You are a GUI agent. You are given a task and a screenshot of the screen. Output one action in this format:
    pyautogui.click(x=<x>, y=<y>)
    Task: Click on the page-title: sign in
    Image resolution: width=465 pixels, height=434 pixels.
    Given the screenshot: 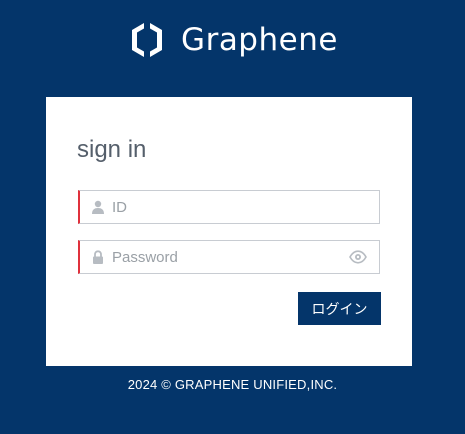 What is the action you would take?
    pyautogui.click(x=112, y=149)
    